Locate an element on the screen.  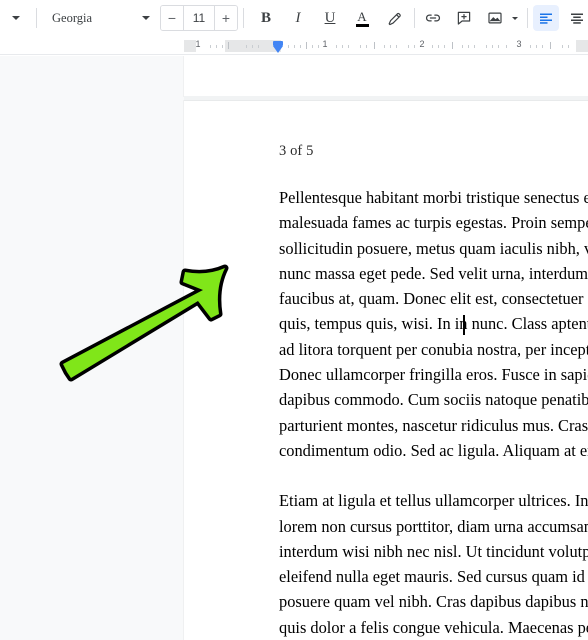
underline-button: U is located at coordinates (330, 18).